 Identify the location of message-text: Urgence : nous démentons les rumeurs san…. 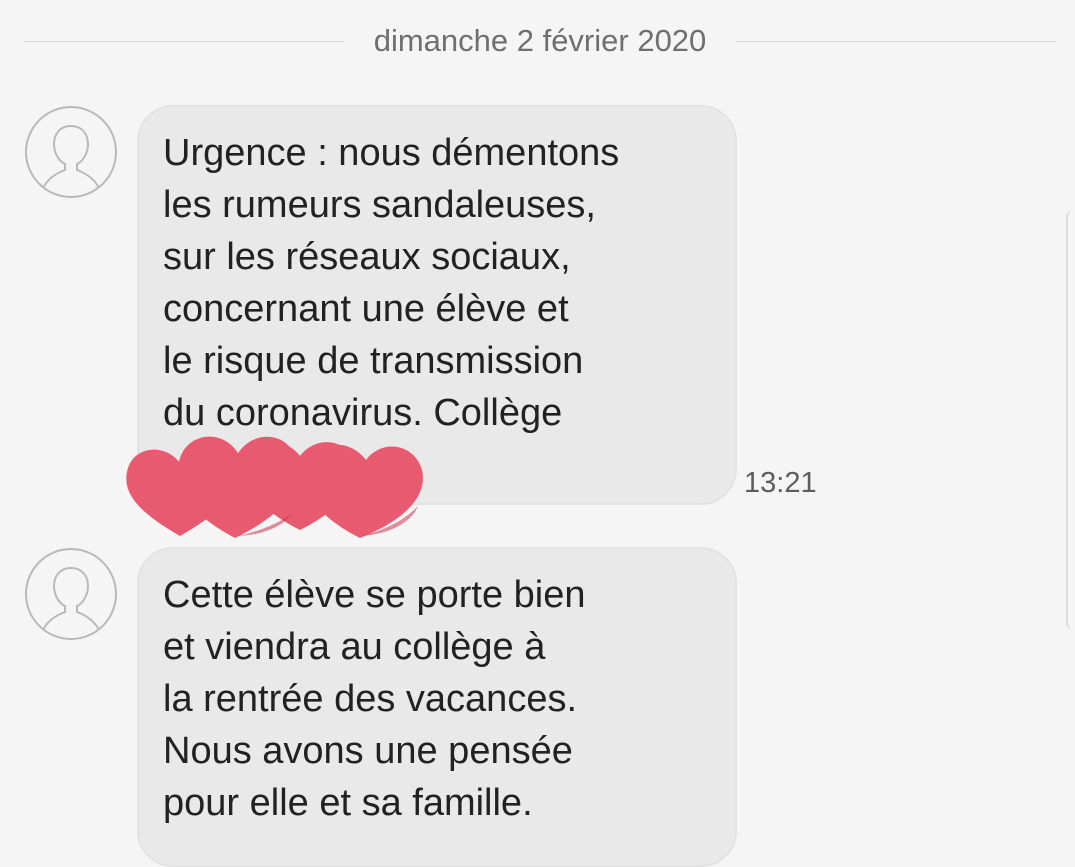
(391, 283).